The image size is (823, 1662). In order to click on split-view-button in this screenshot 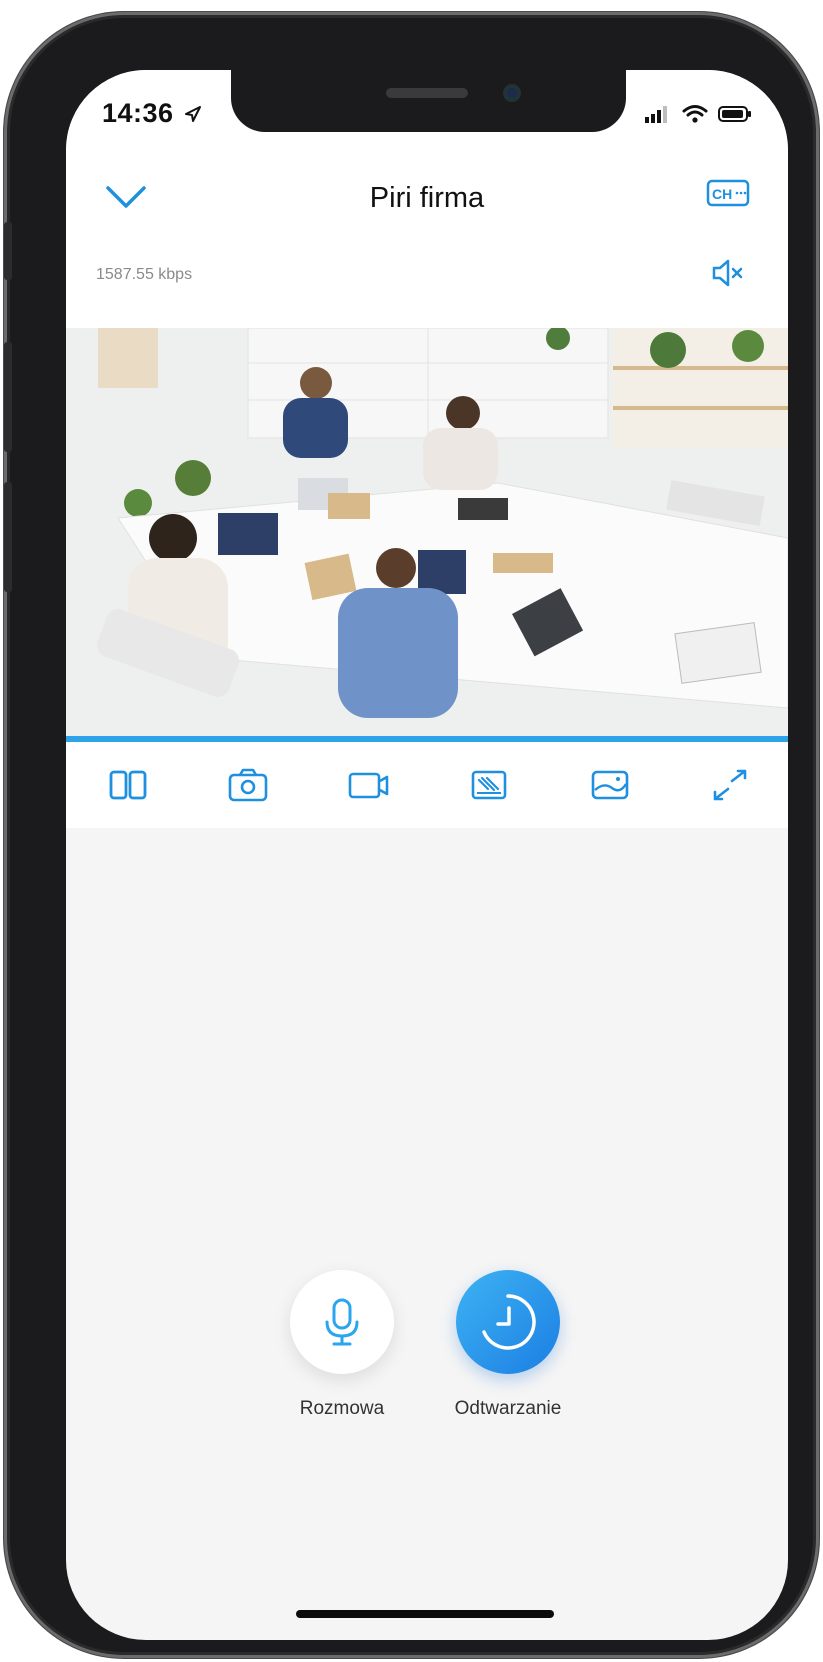, I will do `click(128, 785)`.